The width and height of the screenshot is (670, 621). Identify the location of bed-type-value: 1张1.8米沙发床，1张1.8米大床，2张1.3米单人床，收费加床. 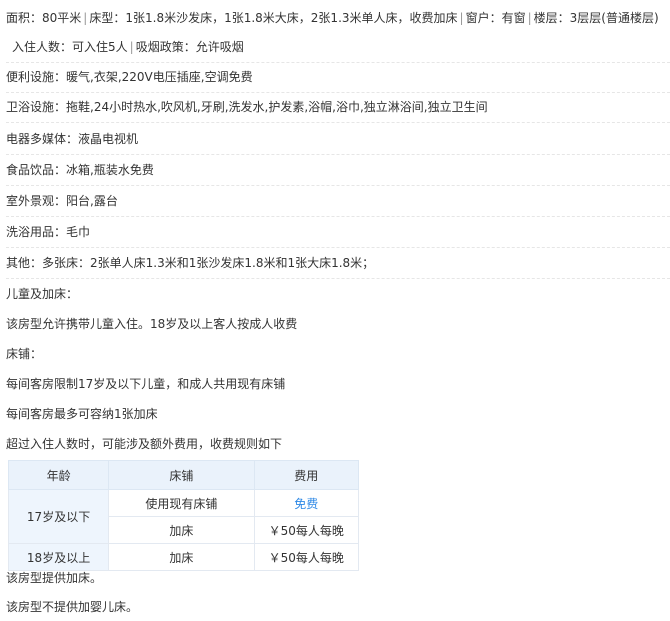
(291, 18).